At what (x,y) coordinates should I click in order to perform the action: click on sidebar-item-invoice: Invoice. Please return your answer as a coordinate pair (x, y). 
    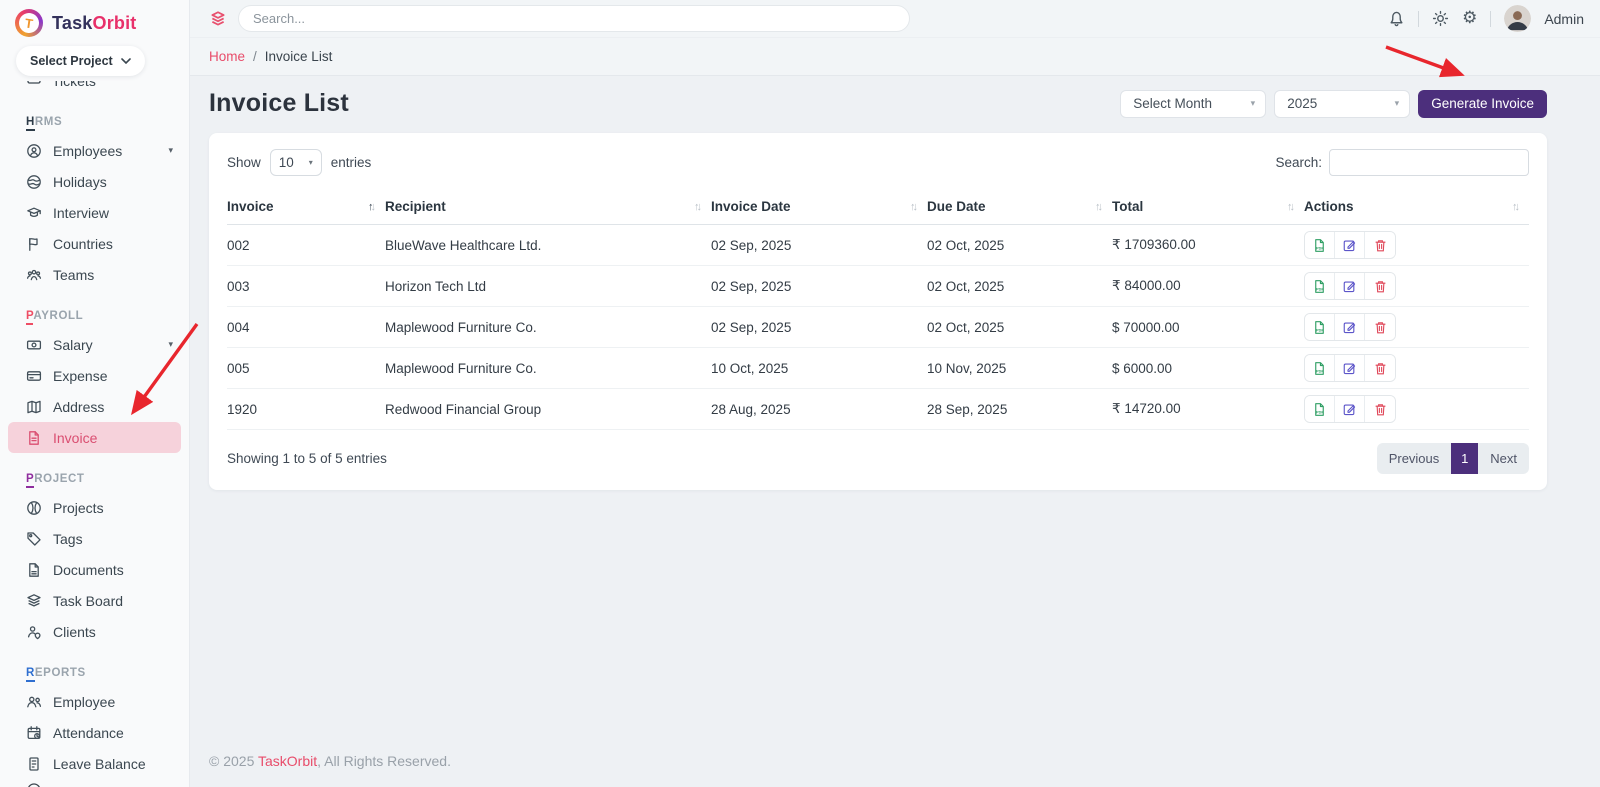
    Looking at the image, I should click on (94, 437).